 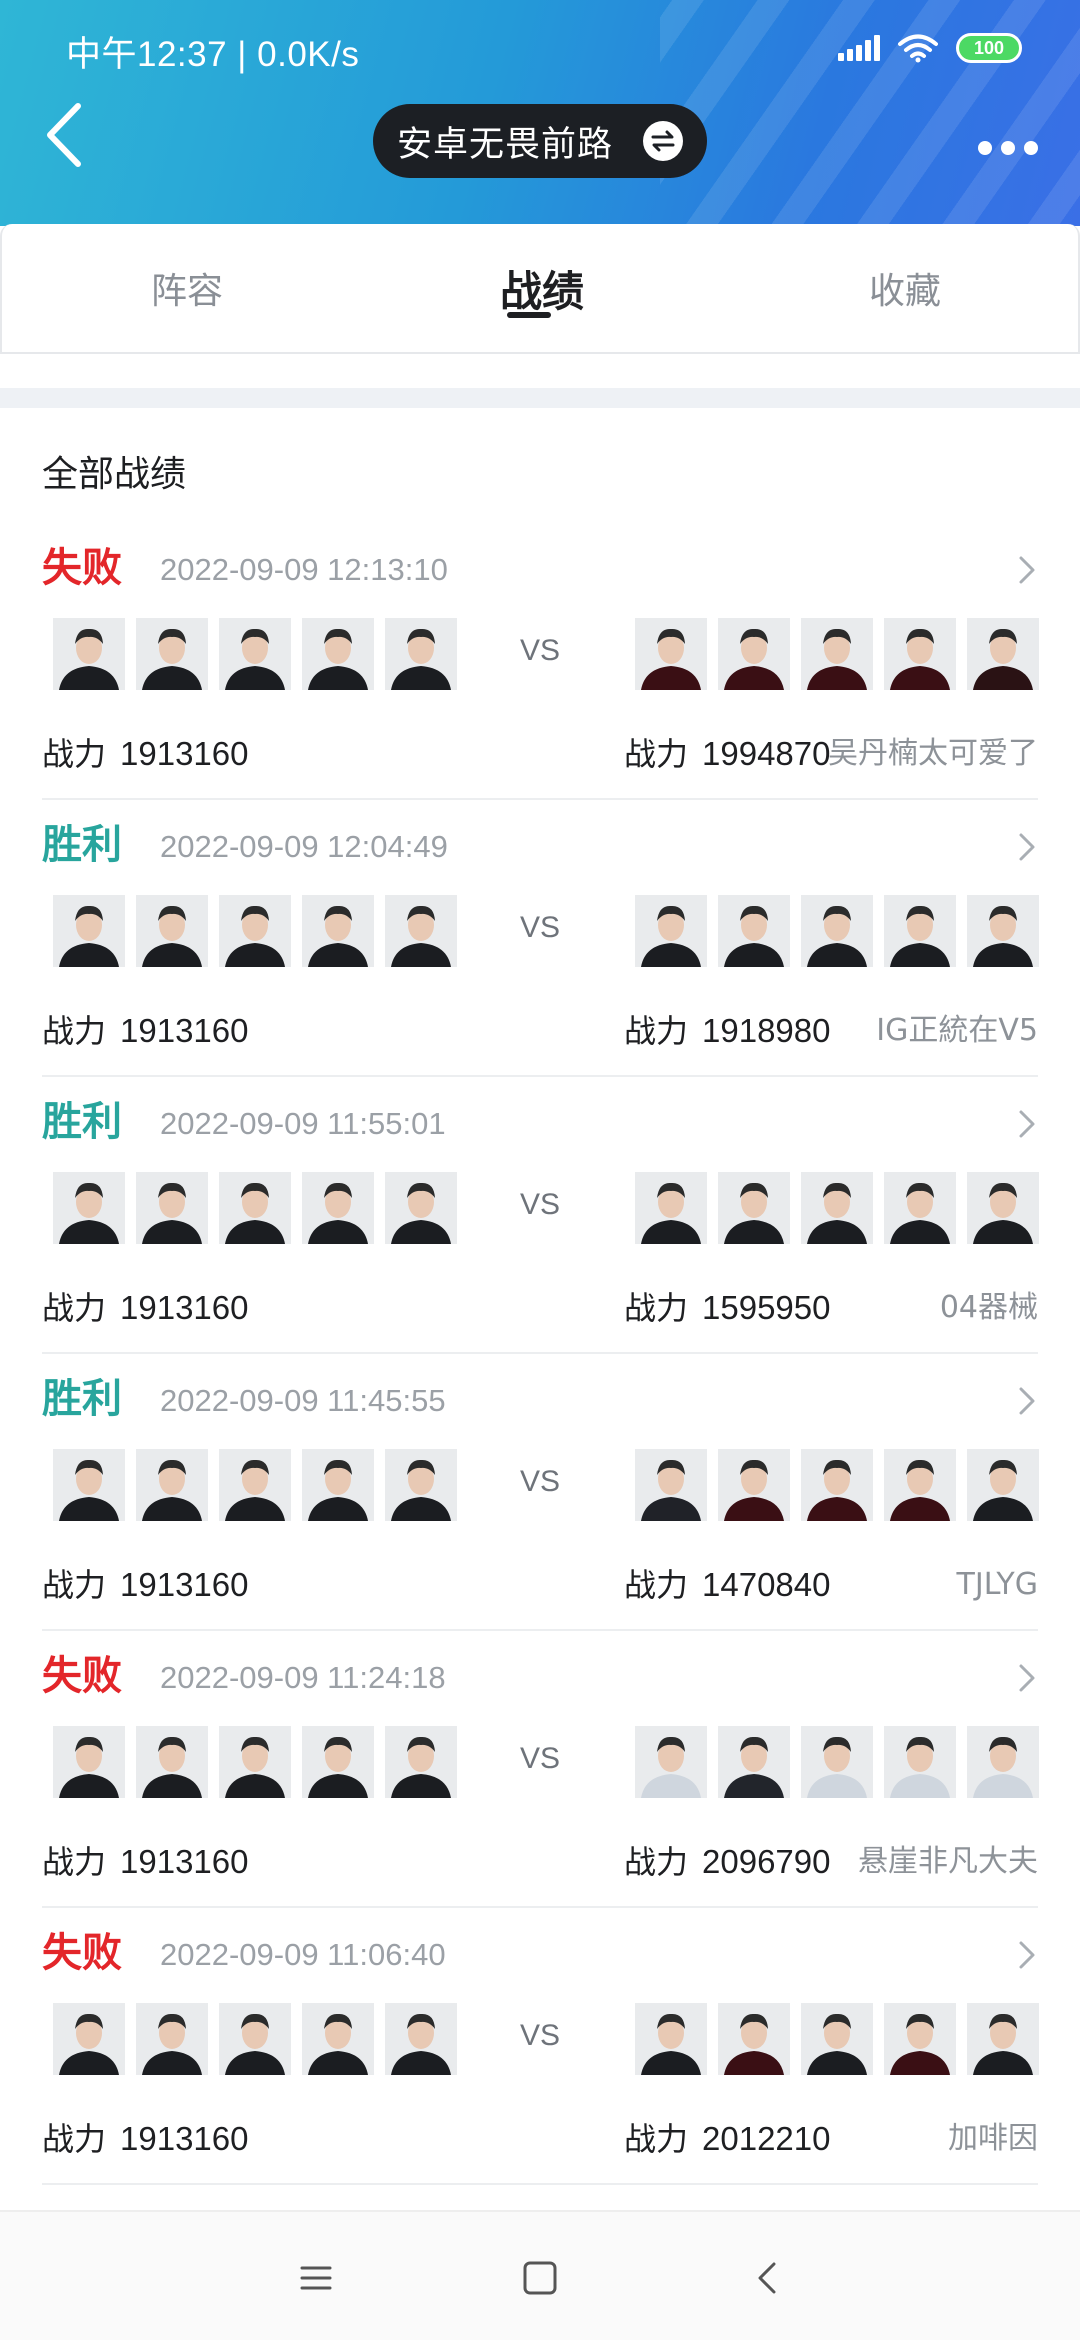 I want to click on home-icon, so click(x=540, y=2278).